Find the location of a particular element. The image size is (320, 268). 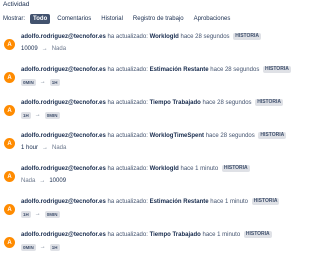

old-value: 1 hour is located at coordinates (30, 148).